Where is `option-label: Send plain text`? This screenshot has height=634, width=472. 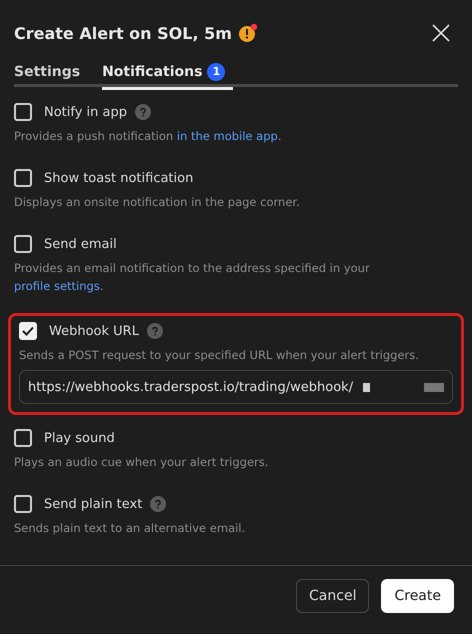 option-label: Send plain text is located at coordinates (93, 504).